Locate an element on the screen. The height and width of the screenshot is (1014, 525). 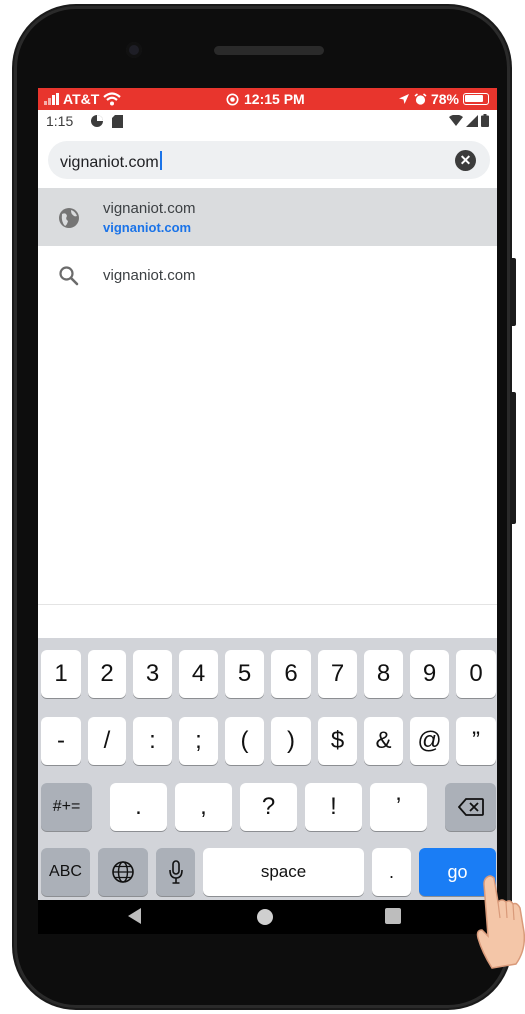
key-6: 6 is located at coordinates (291, 674).